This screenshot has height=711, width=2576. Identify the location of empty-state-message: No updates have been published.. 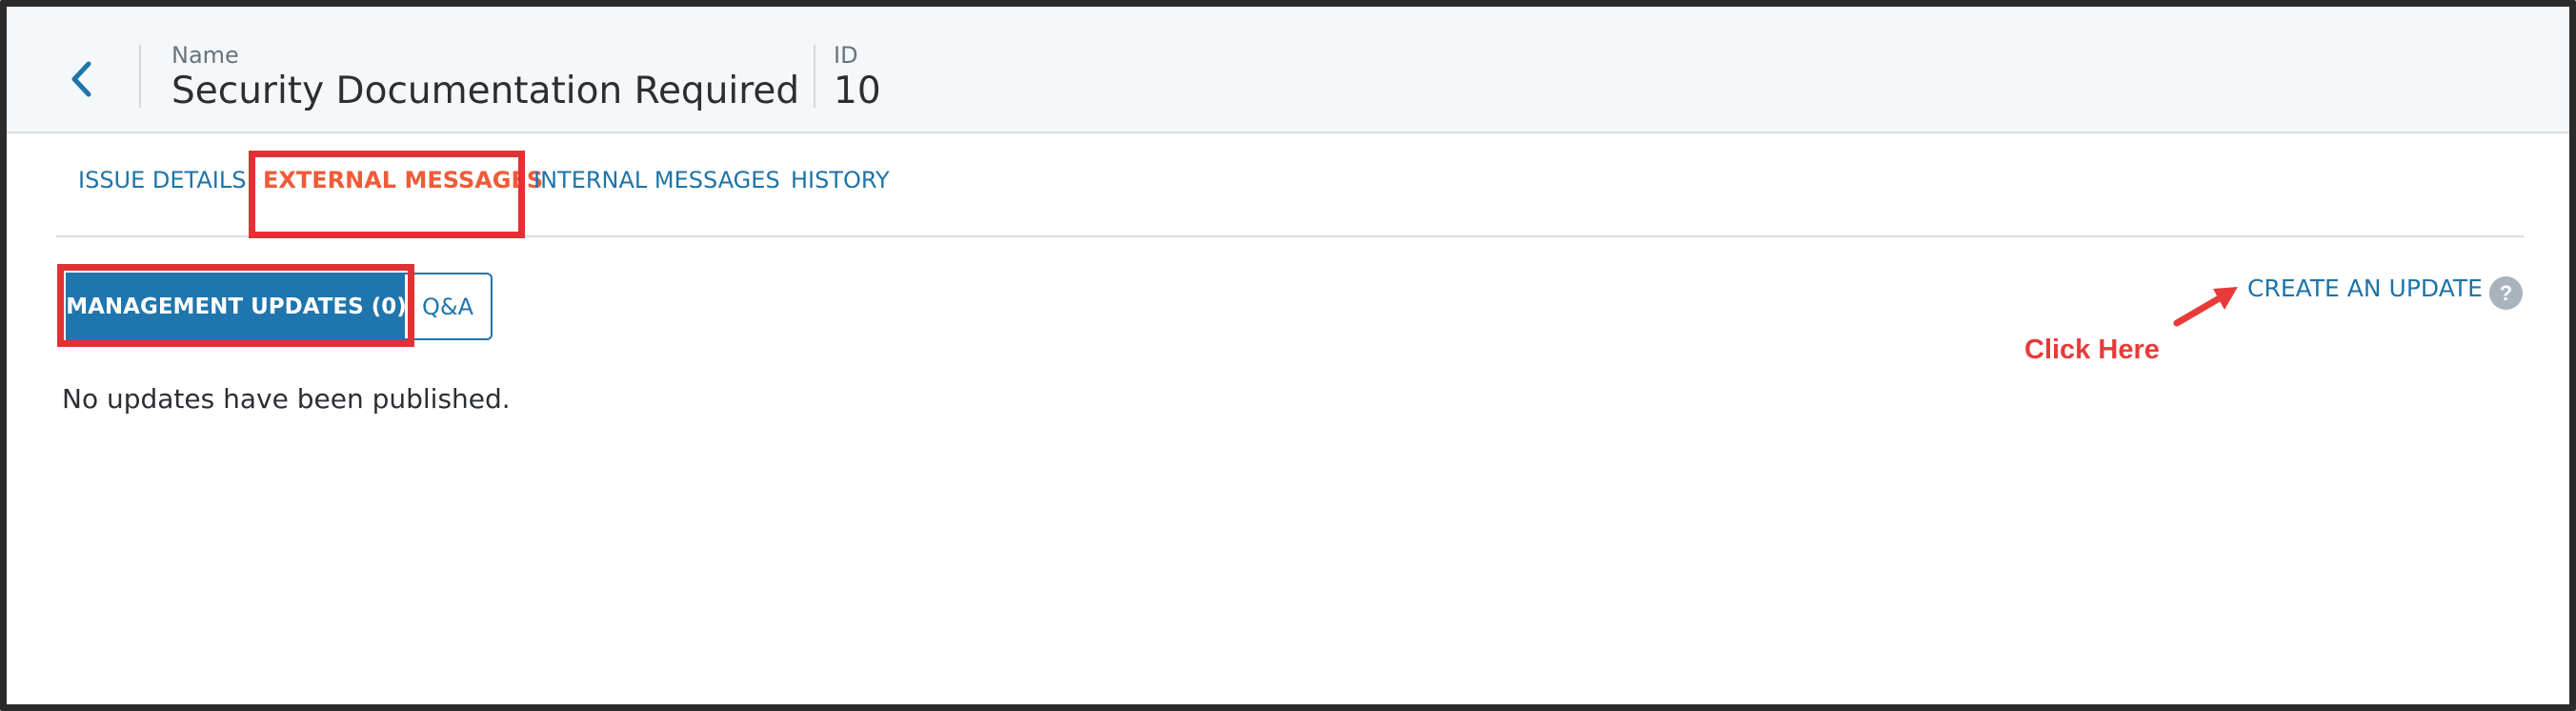
(286, 399).